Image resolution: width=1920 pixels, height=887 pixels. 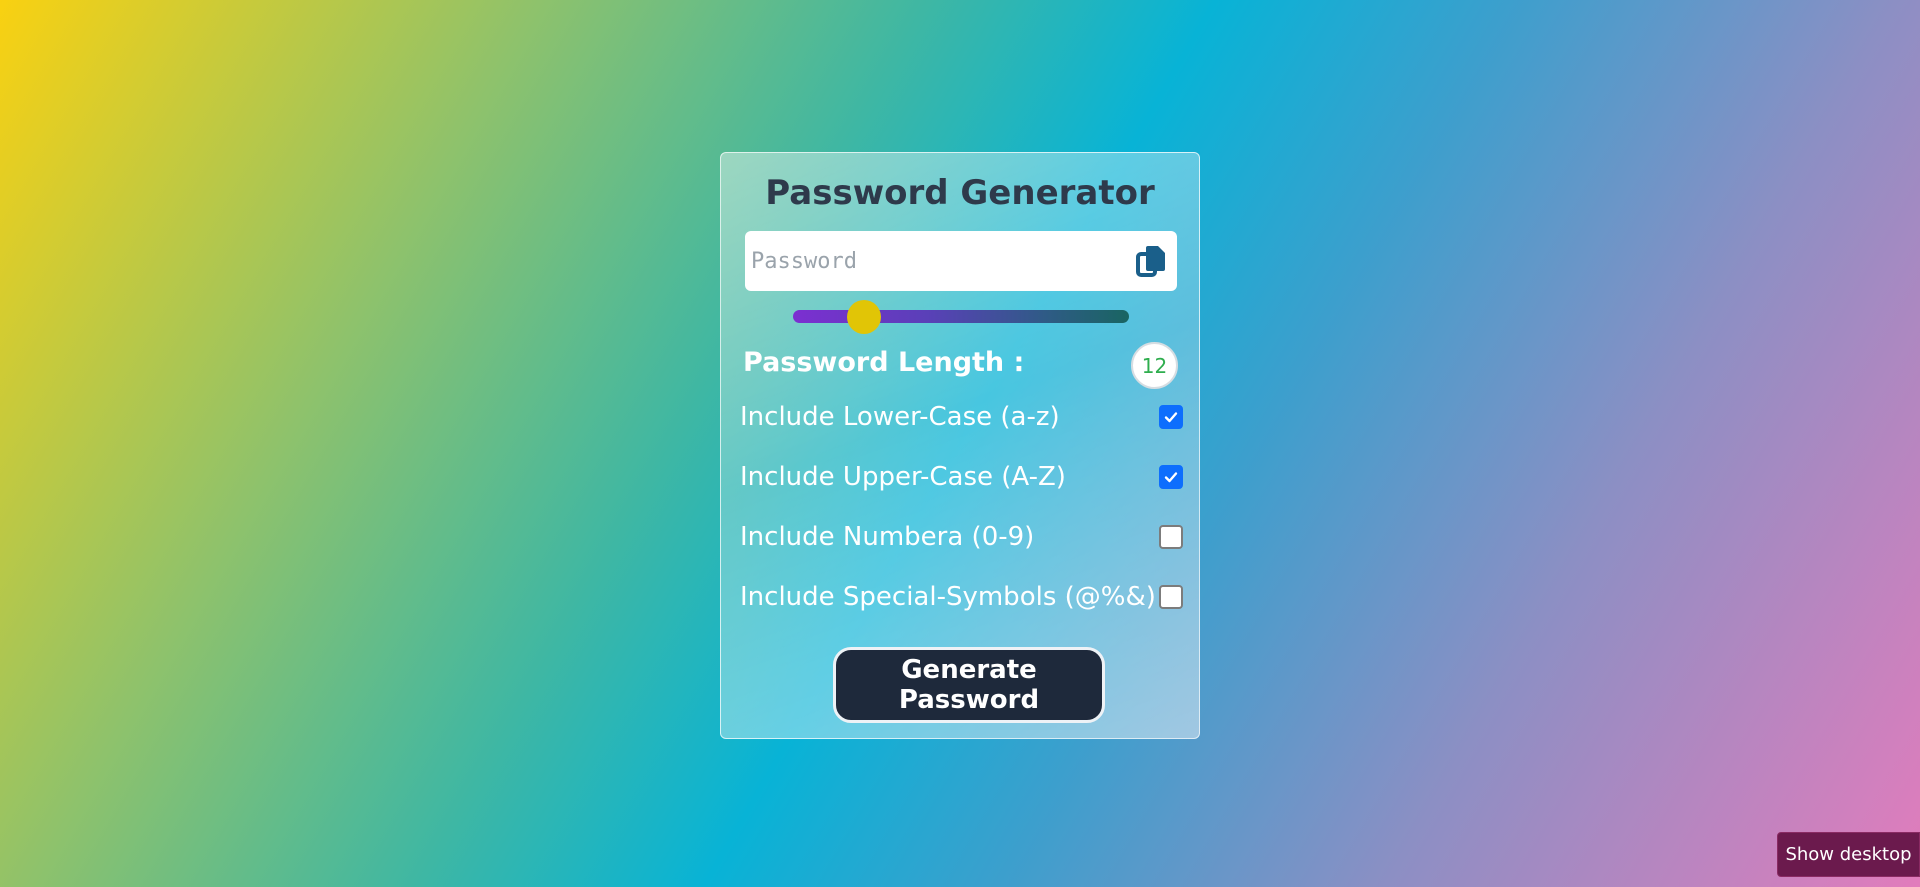 What do you see at coordinates (1154, 365) in the screenshot?
I see `password-length-value: 12` at bounding box center [1154, 365].